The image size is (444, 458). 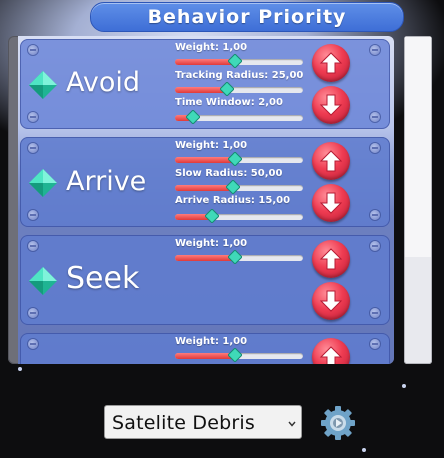 What do you see at coordinates (103, 278) in the screenshot?
I see `behavior-name: Seek` at bounding box center [103, 278].